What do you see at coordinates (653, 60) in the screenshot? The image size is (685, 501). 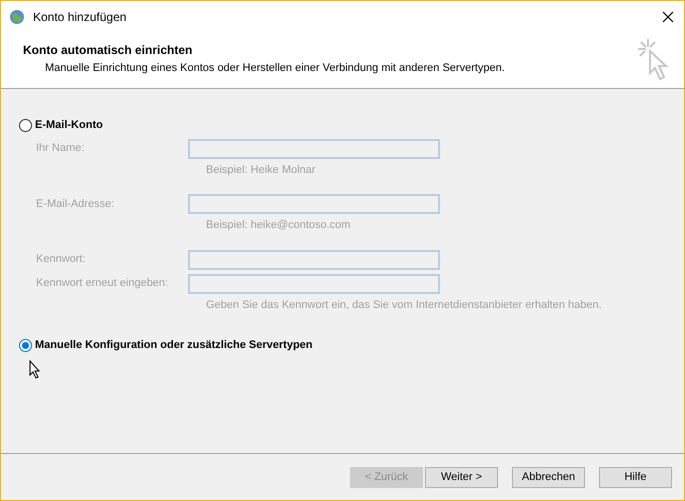 I see `cursor-click-icon` at bounding box center [653, 60].